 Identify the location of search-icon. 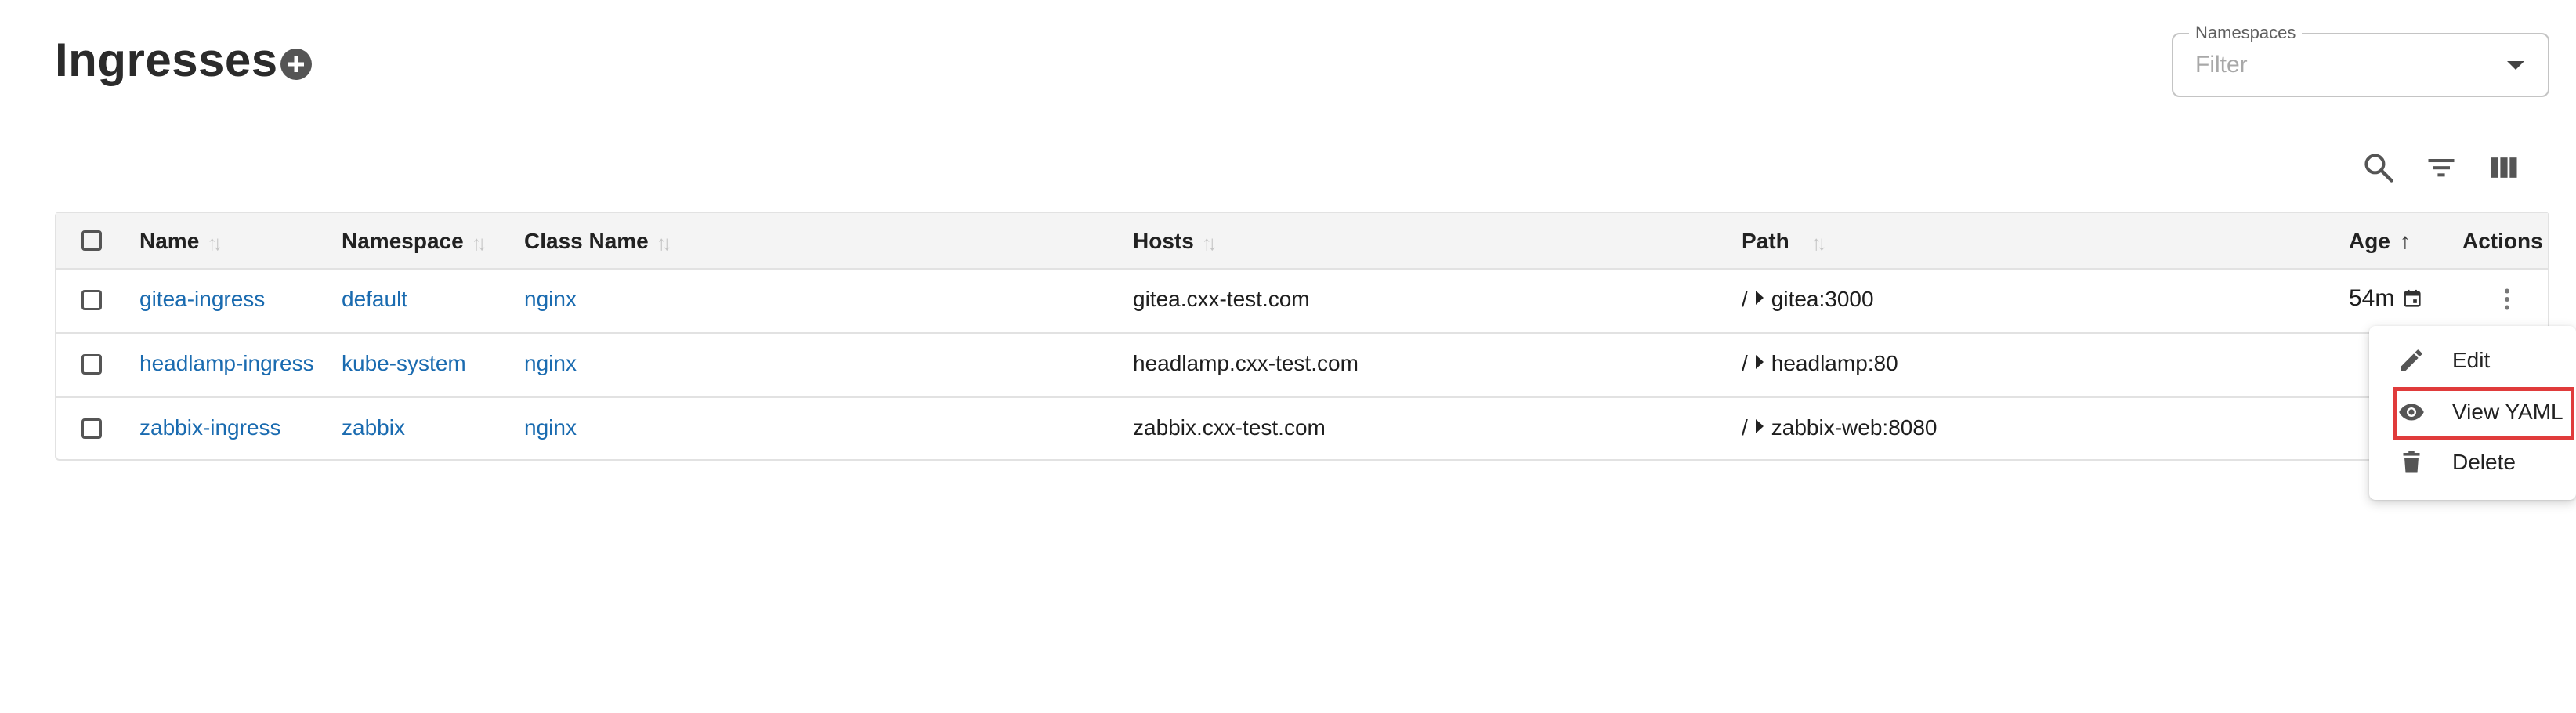
(2378, 167).